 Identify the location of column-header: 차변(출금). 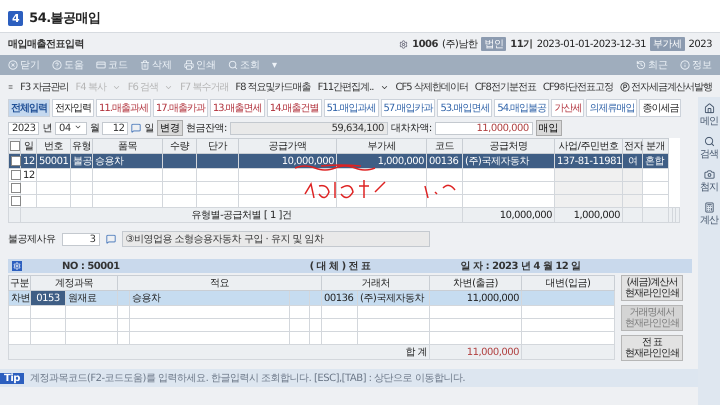
(476, 283).